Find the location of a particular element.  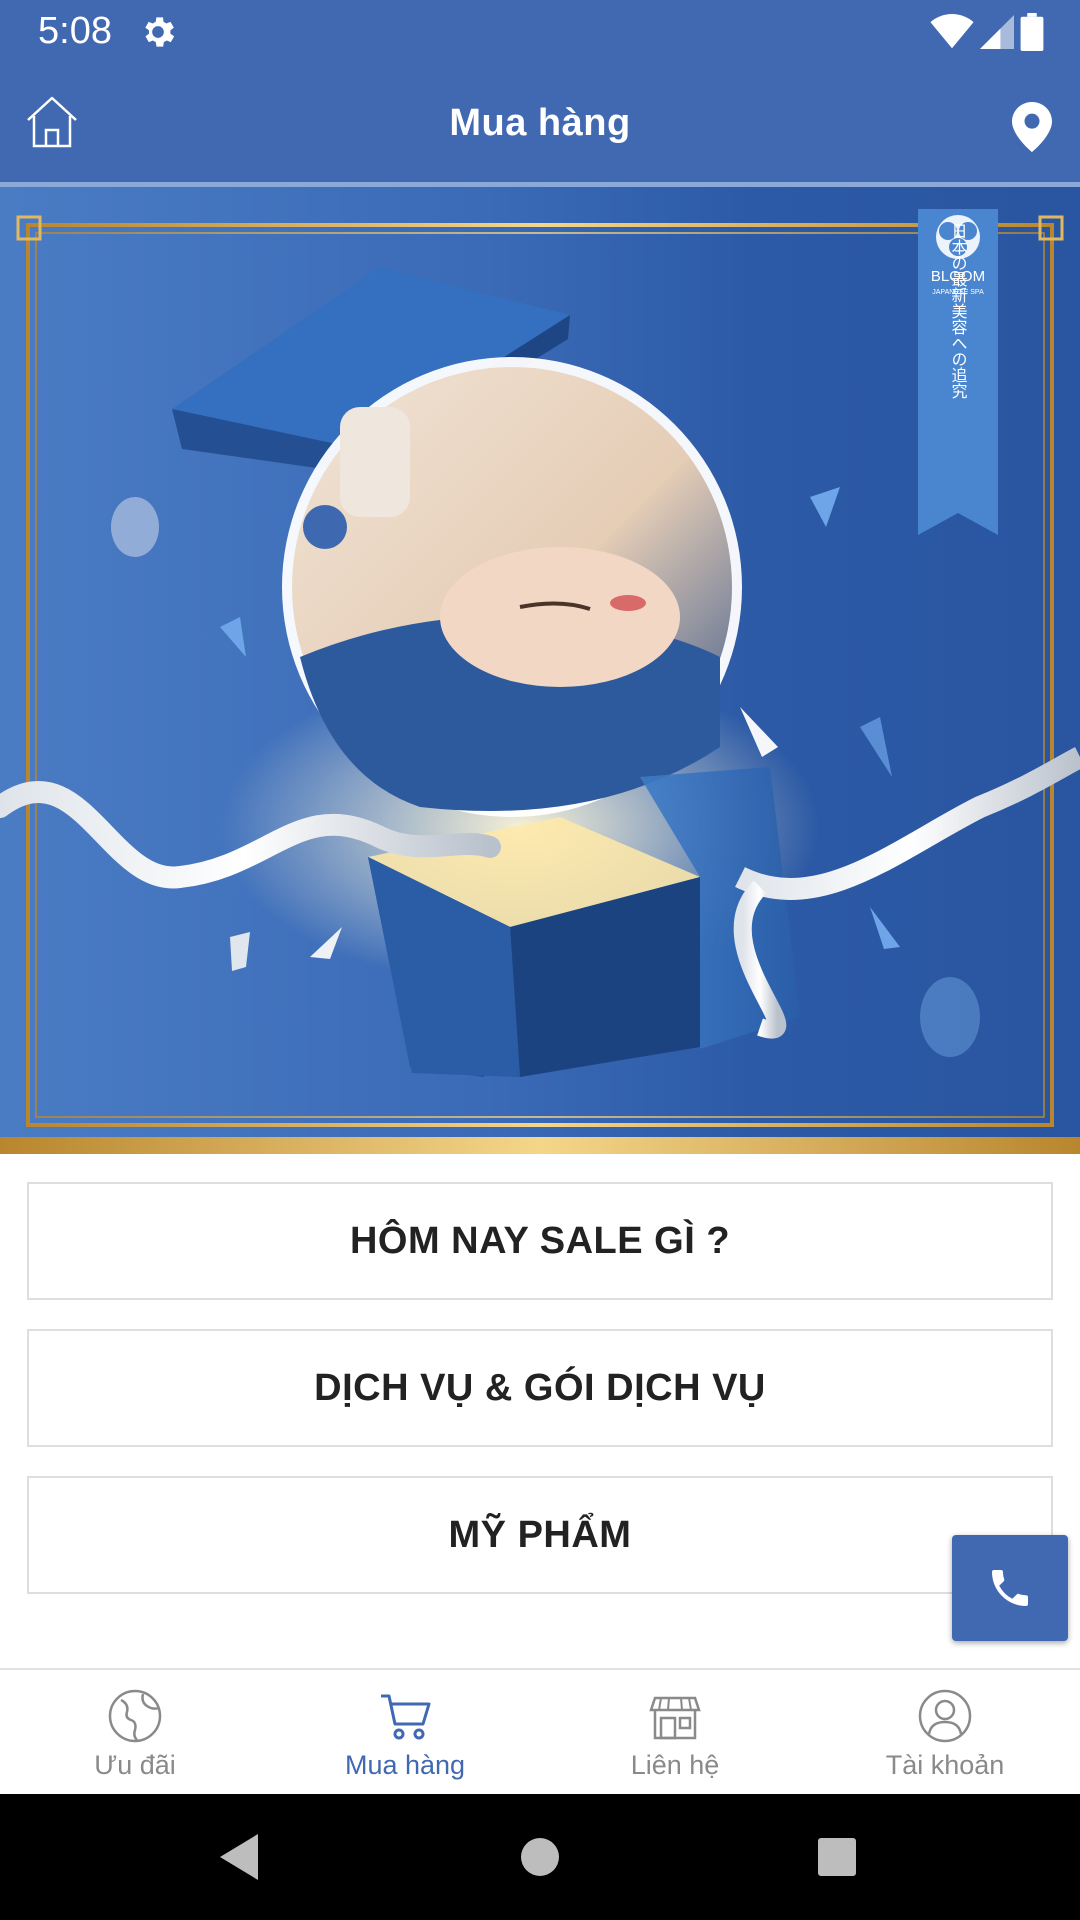

call-button is located at coordinates (1010, 1588).